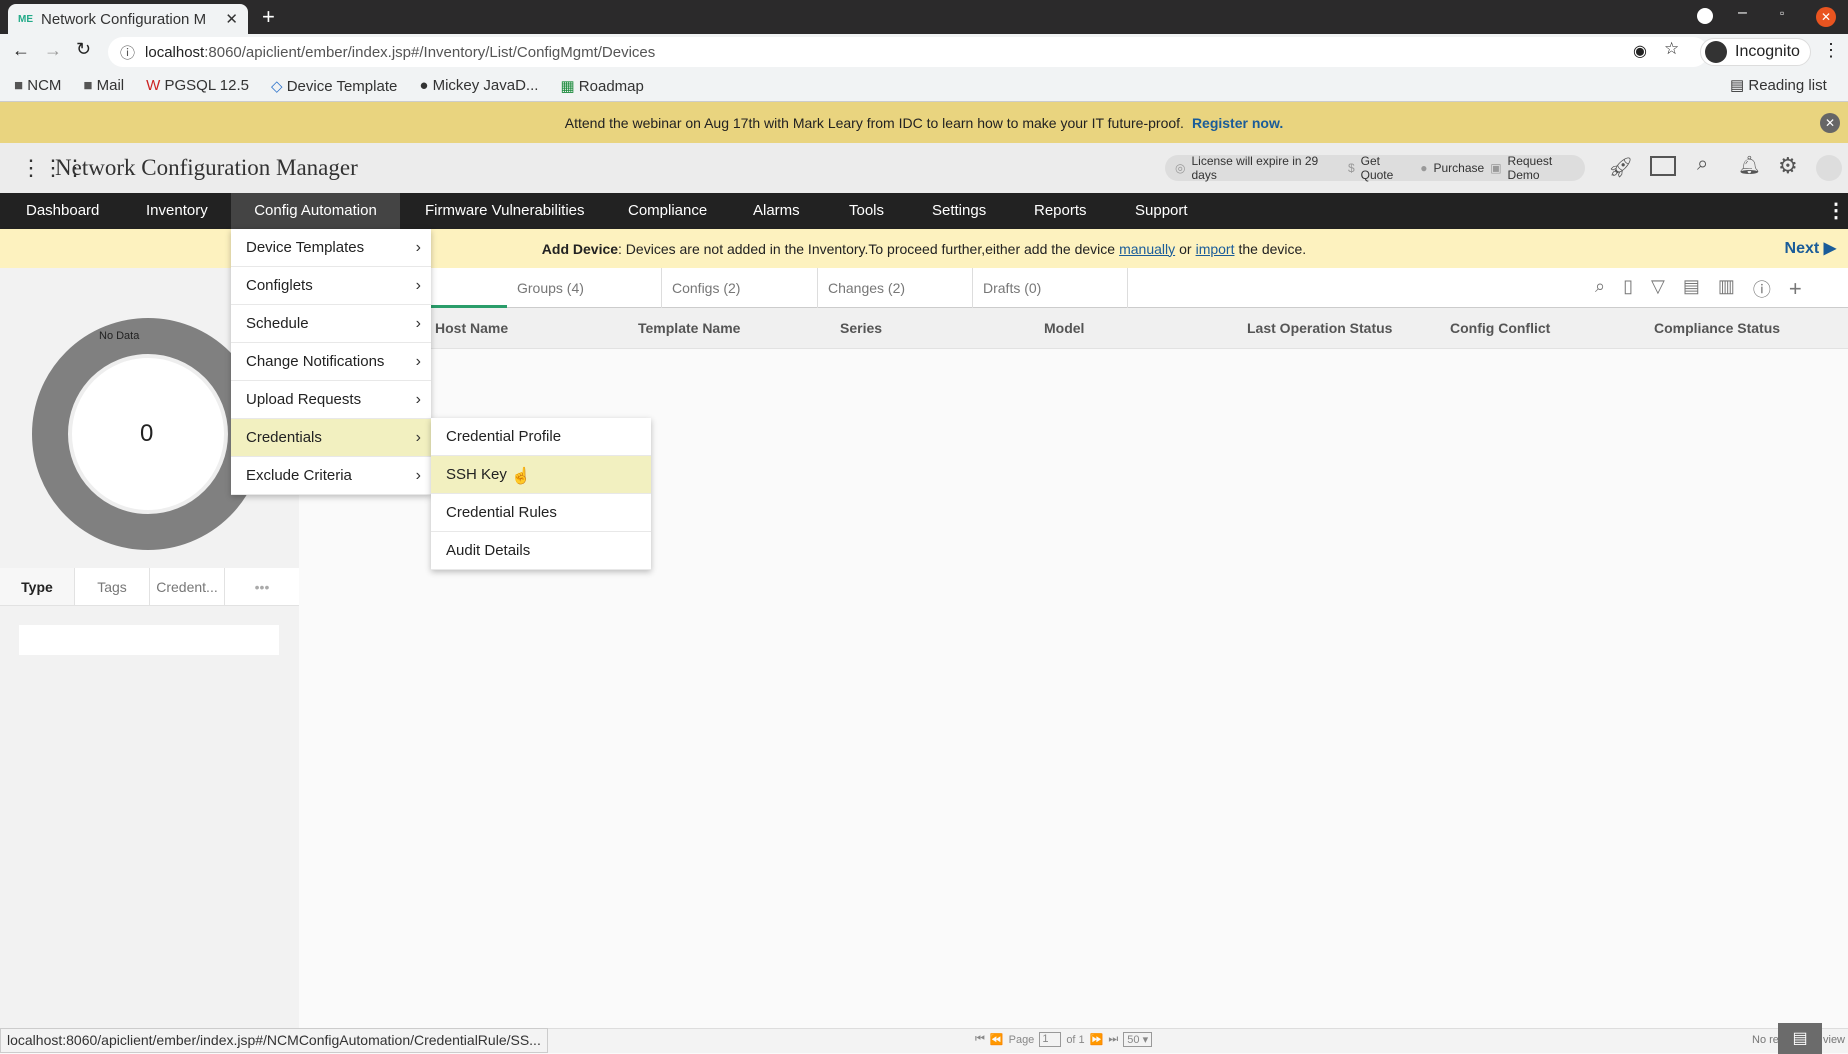 The width and height of the screenshot is (1848, 1054). What do you see at coordinates (1829, 168) in the screenshot?
I see `avatar` at bounding box center [1829, 168].